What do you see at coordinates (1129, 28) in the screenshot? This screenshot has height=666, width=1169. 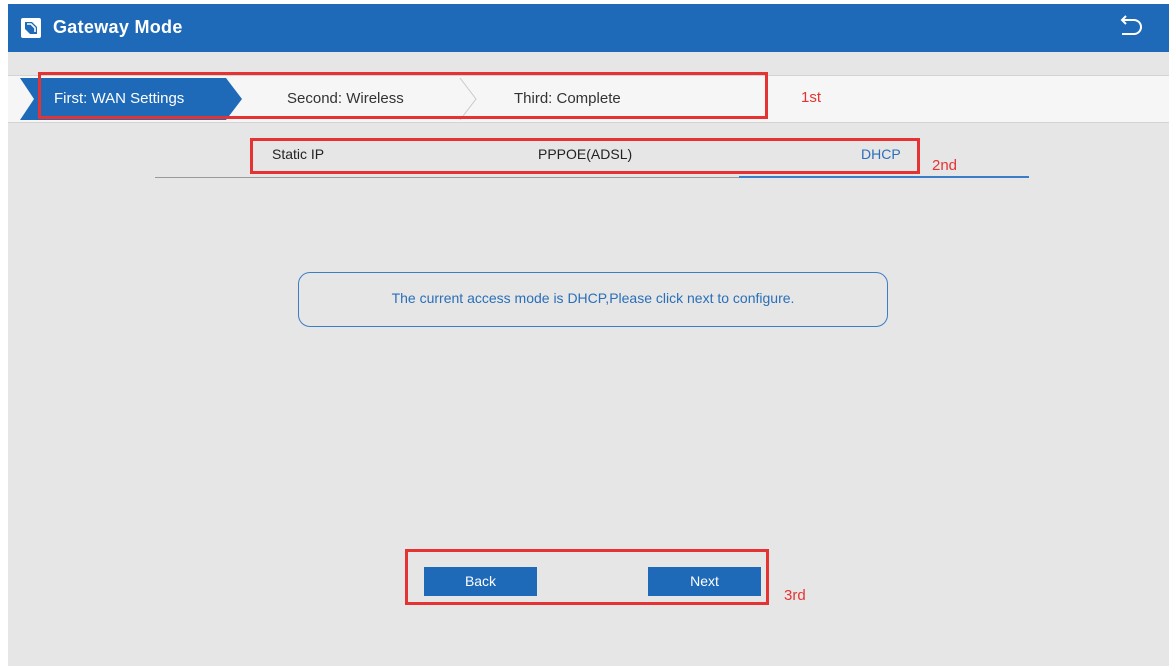 I see `return-arrow-icon` at bounding box center [1129, 28].